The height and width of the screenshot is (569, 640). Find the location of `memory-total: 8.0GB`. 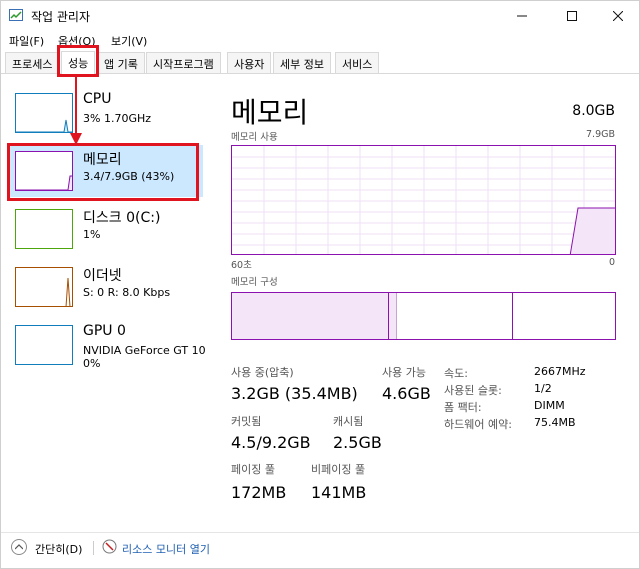

memory-total: 8.0GB is located at coordinates (593, 111).